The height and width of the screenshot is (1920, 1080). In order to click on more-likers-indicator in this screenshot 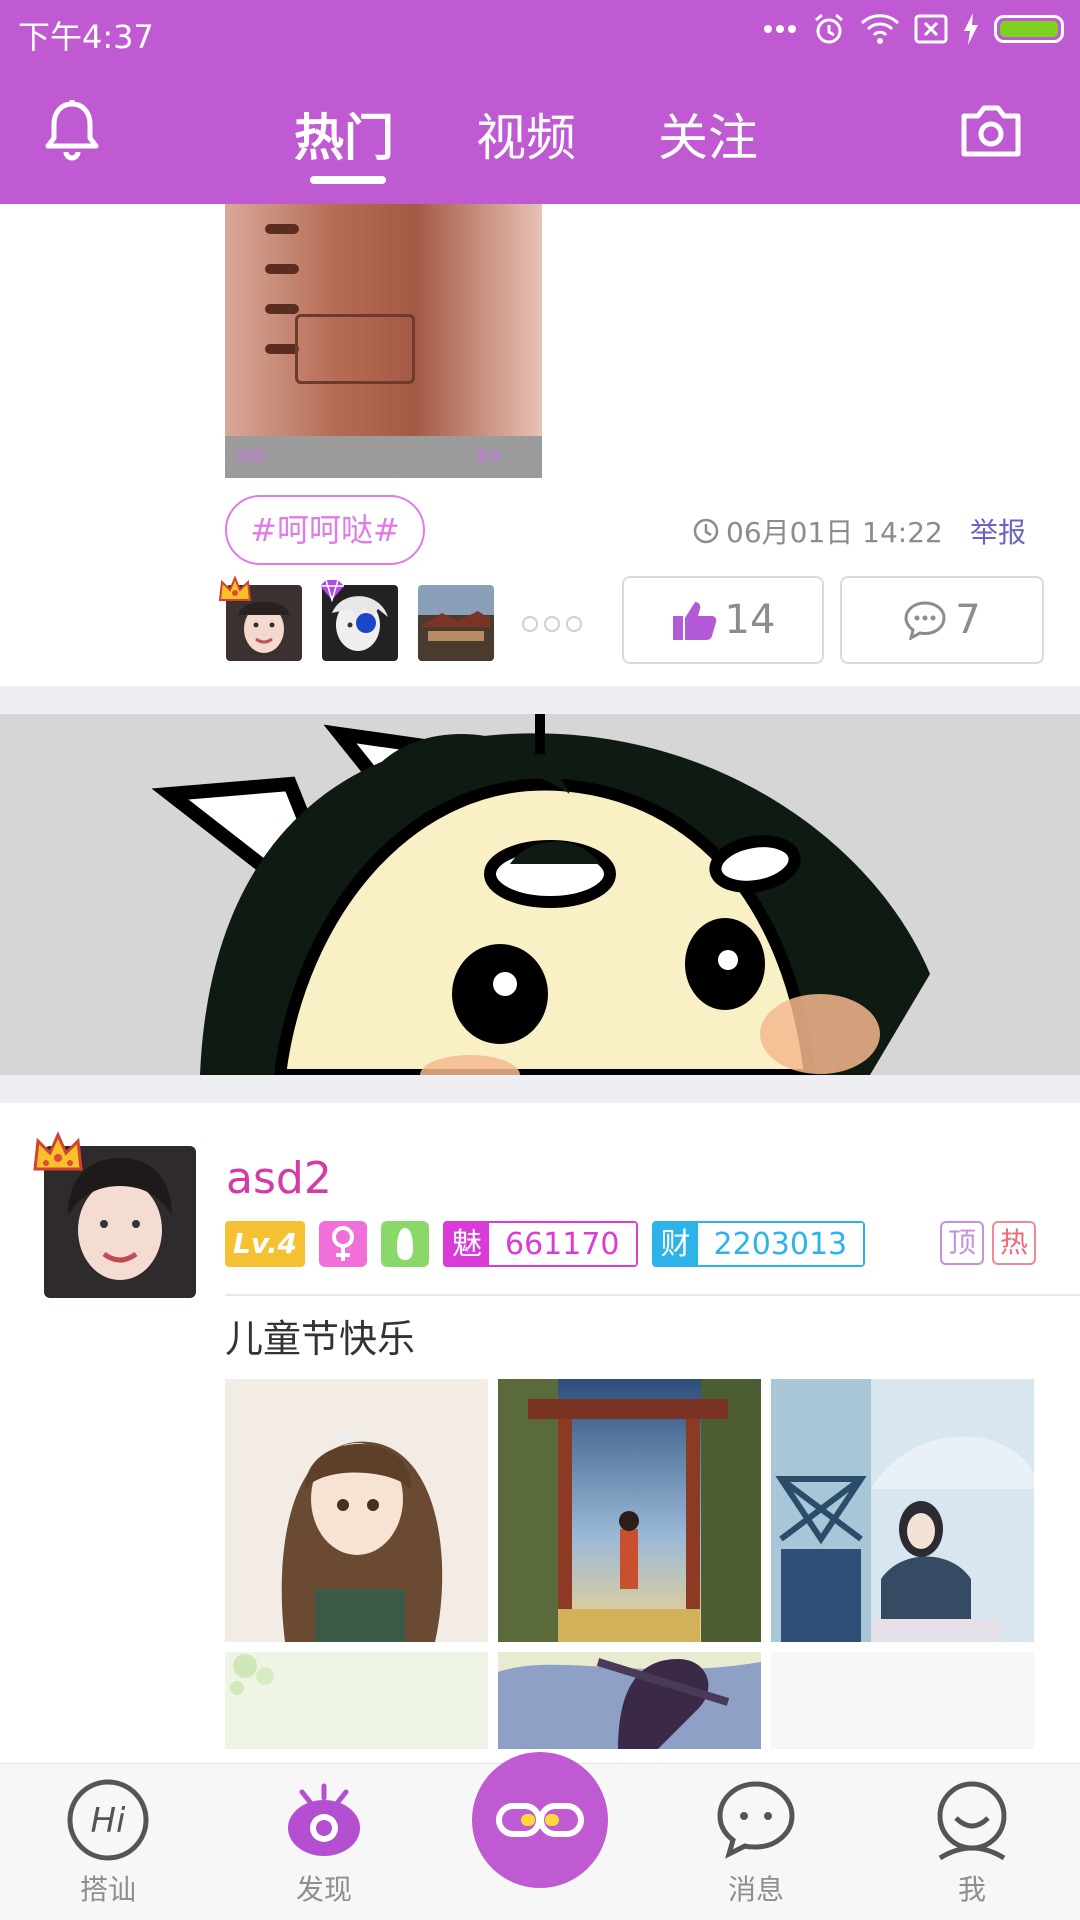, I will do `click(552, 624)`.